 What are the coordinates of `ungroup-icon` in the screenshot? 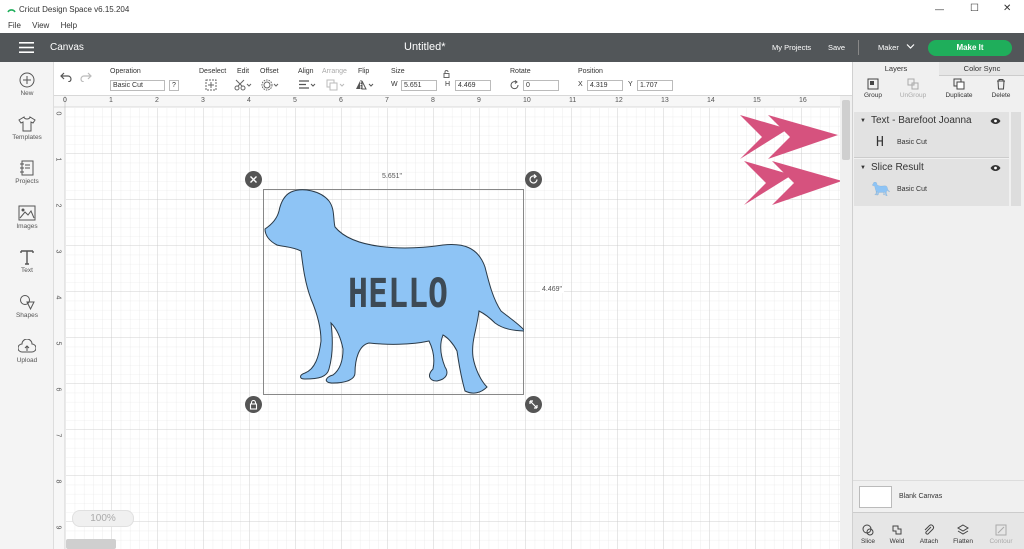 It's located at (913, 84).